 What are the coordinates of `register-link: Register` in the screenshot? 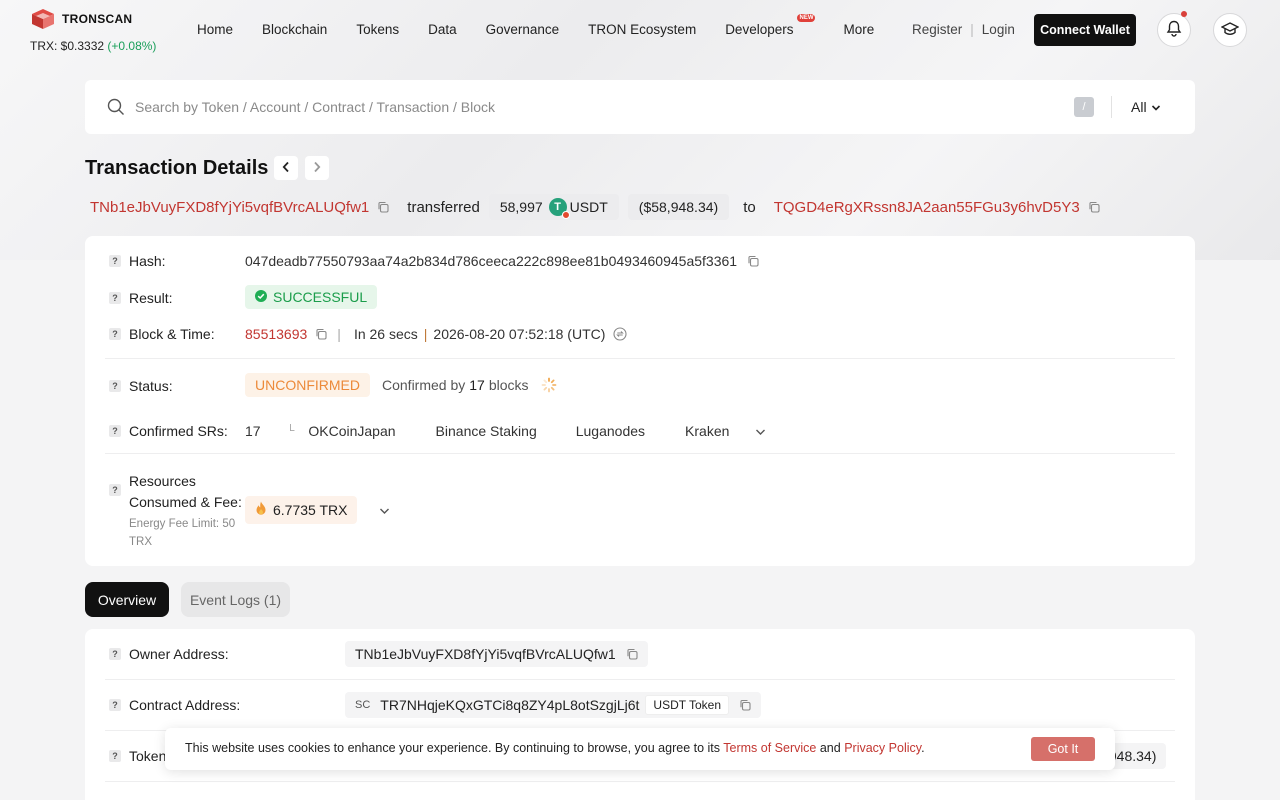 It's located at (937, 29).